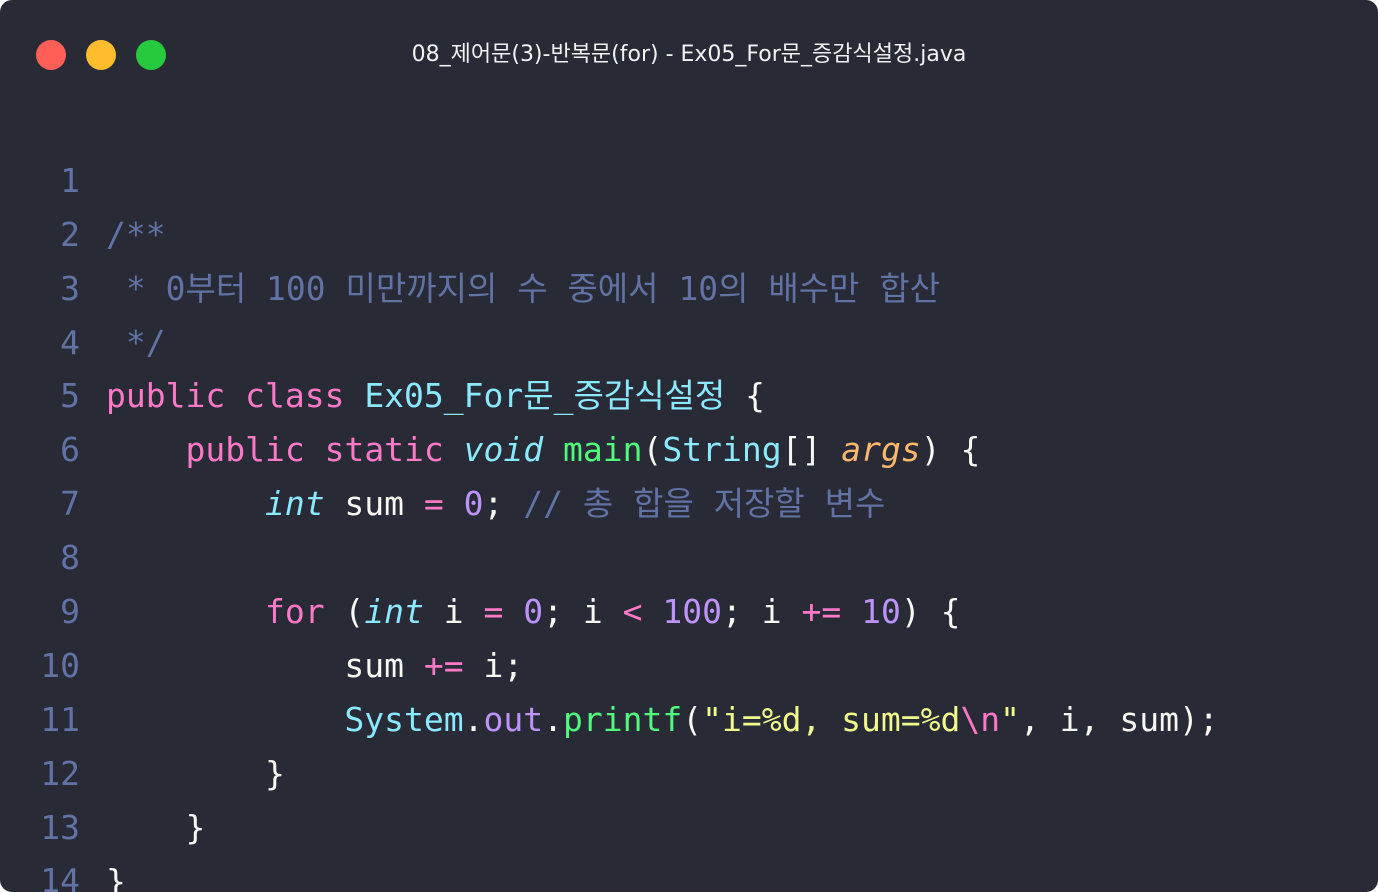  I want to click on line-number: 14, so click(60, 876).